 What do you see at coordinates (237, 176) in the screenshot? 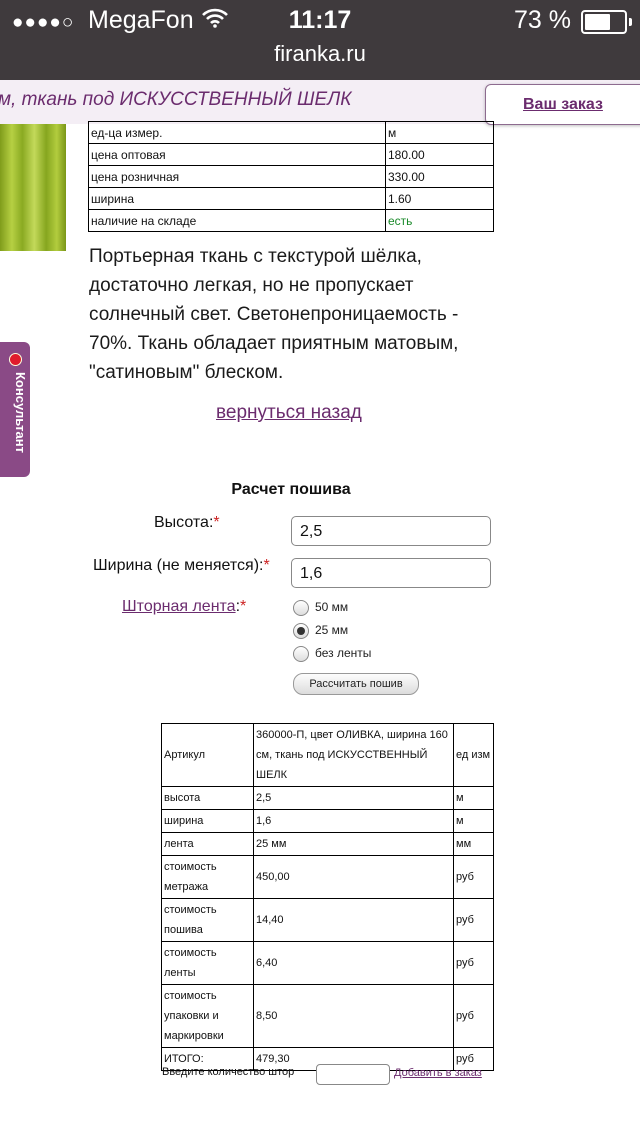
I see `spec-key: цена розничная` at bounding box center [237, 176].